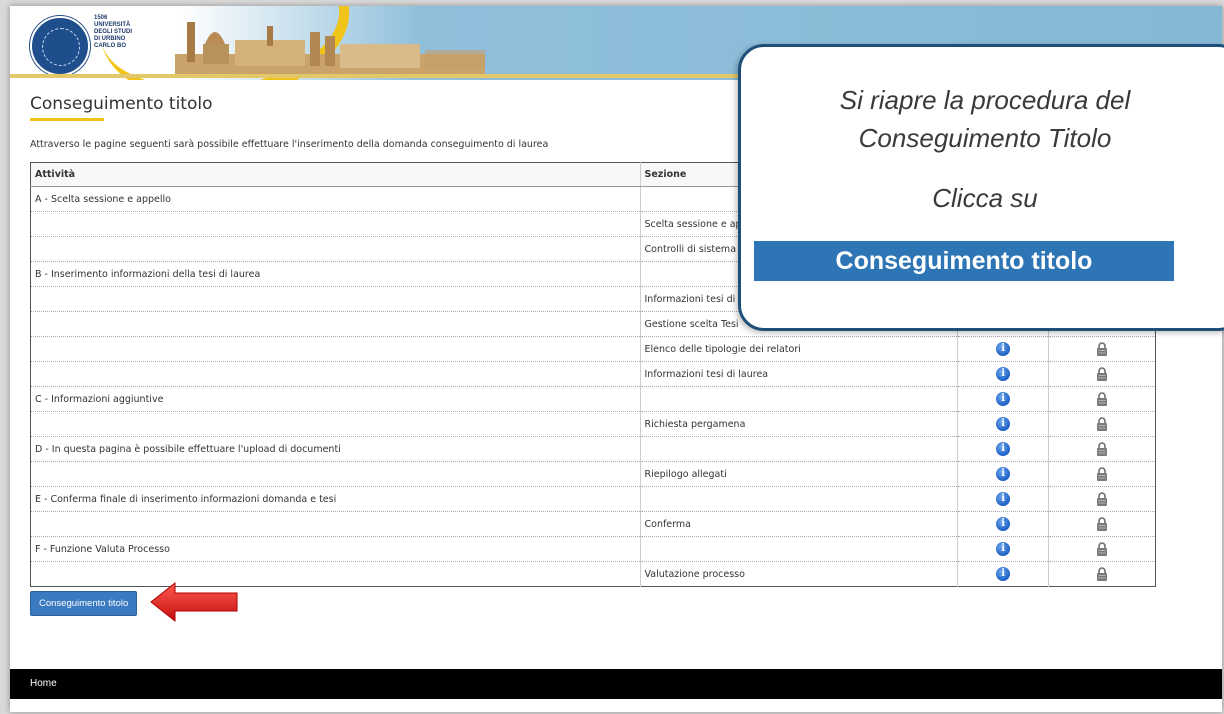 This screenshot has width=1224, height=714. Describe the element at coordinates (985, 198) in the screenshot. I see `callout-line-3: Clicca su` at that location.